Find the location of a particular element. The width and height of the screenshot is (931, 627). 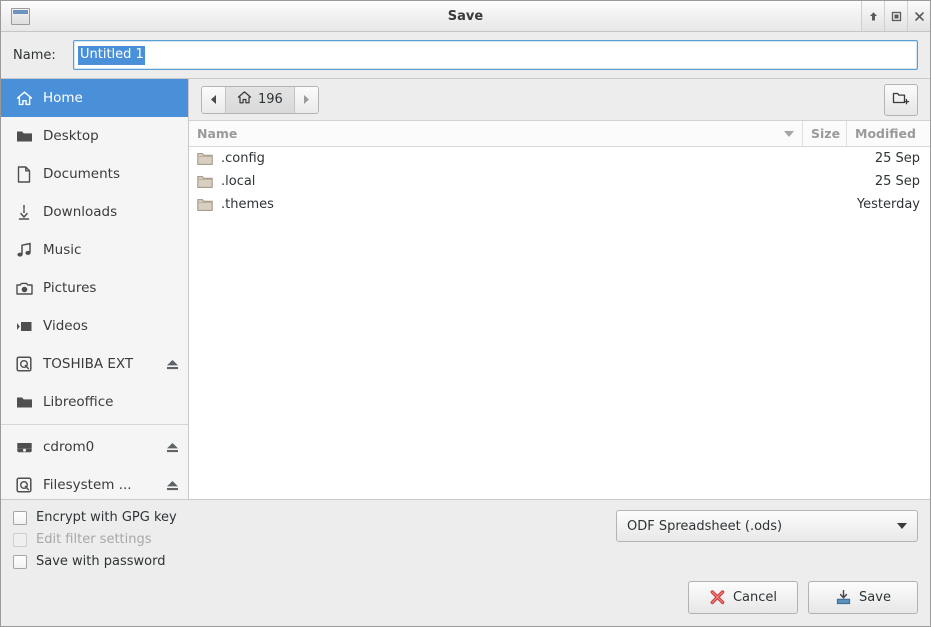

filename-input: Untitled 1 is located at coordinates (495, 55).